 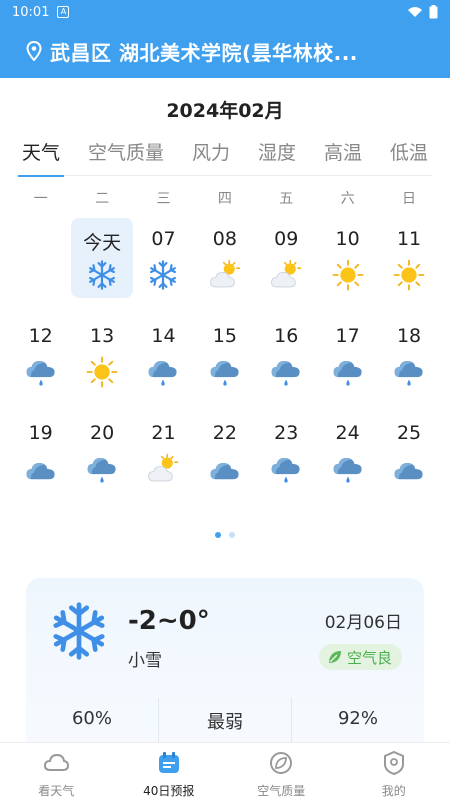 I want to click on calendar-day: 24, so click(x=347, y=452).